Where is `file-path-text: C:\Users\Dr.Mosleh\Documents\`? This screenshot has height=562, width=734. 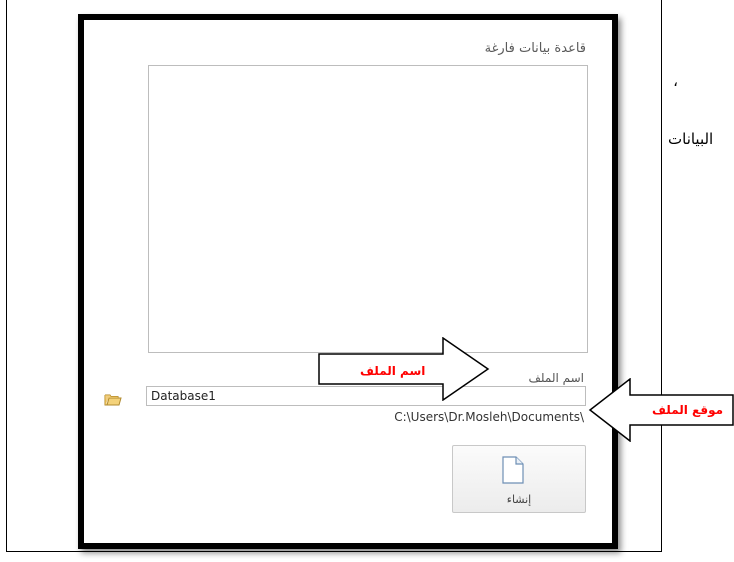
file-path-text: C:\Users\Dr.Mosleh\Documents\ is located at coordinates (489, 417).